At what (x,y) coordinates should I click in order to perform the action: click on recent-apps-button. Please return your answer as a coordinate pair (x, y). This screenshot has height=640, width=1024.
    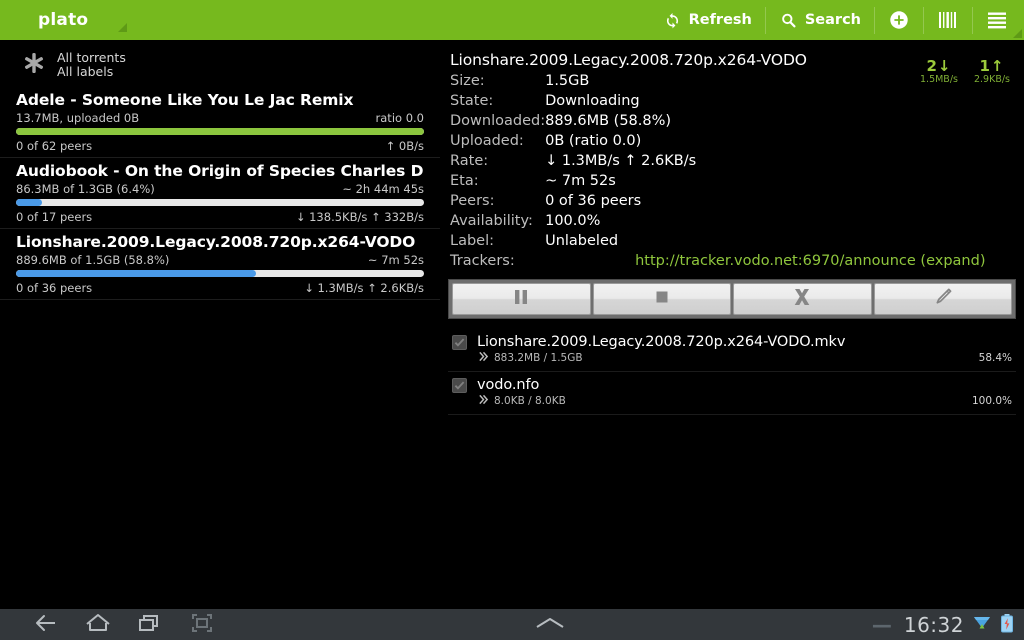
    Looking at the image, I should click on (150, 624).